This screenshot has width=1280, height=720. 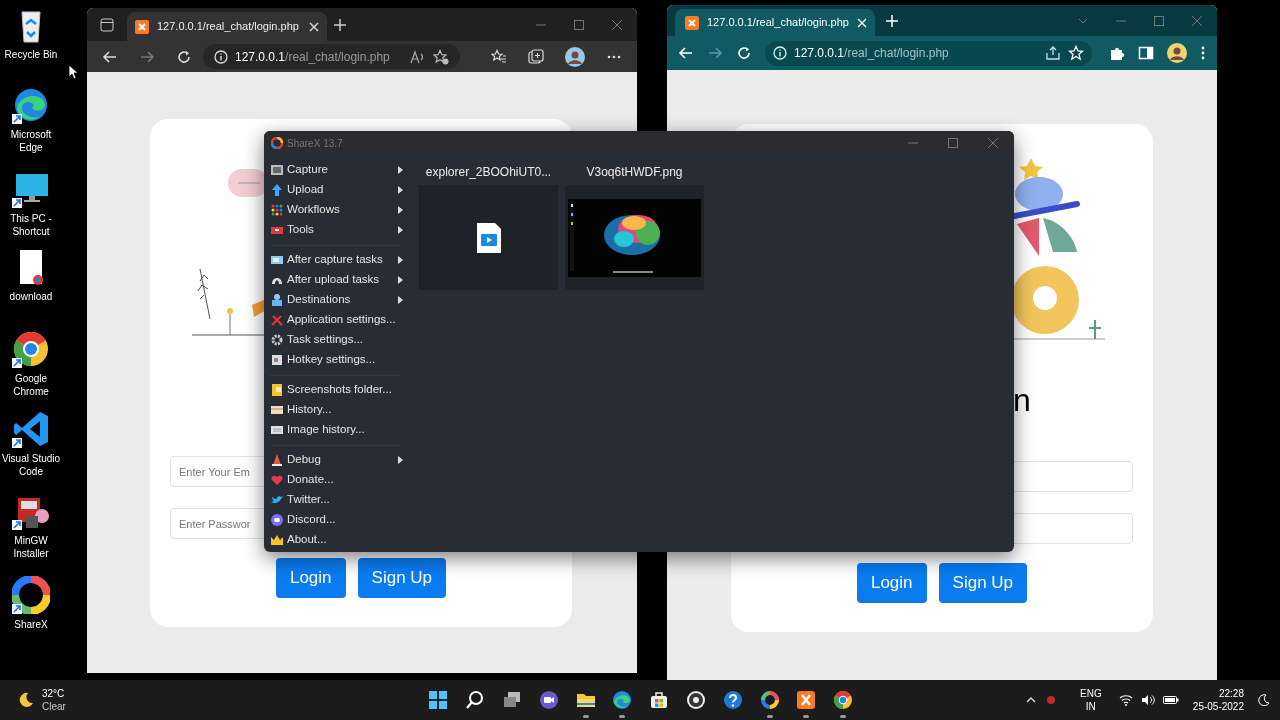 What do you see at coordinates (31, 429) in the screenshot?
I see `ribbon-icon` at bounding box center [31, 429].